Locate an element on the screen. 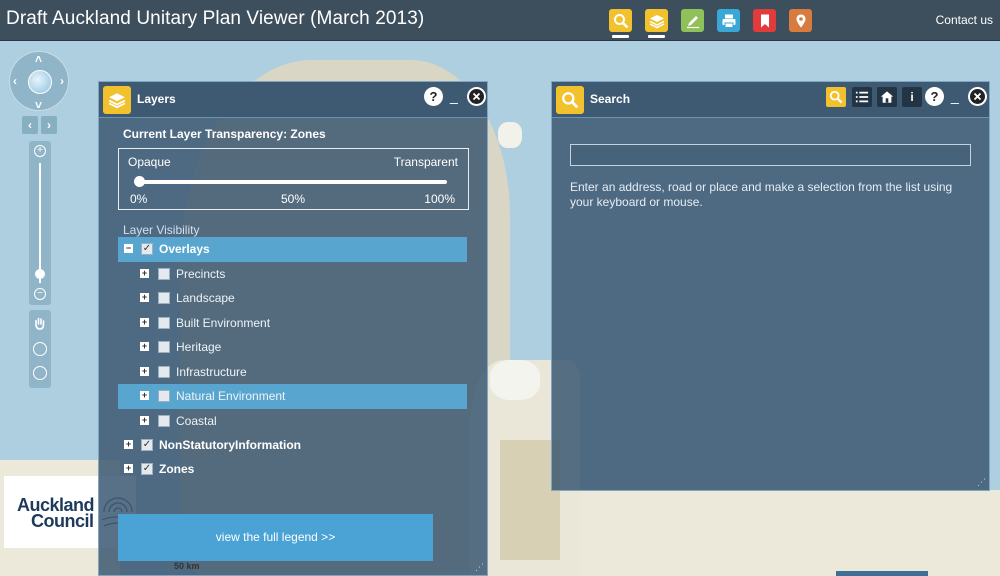  collapse-icon: − is located at coordinates (128, 248).